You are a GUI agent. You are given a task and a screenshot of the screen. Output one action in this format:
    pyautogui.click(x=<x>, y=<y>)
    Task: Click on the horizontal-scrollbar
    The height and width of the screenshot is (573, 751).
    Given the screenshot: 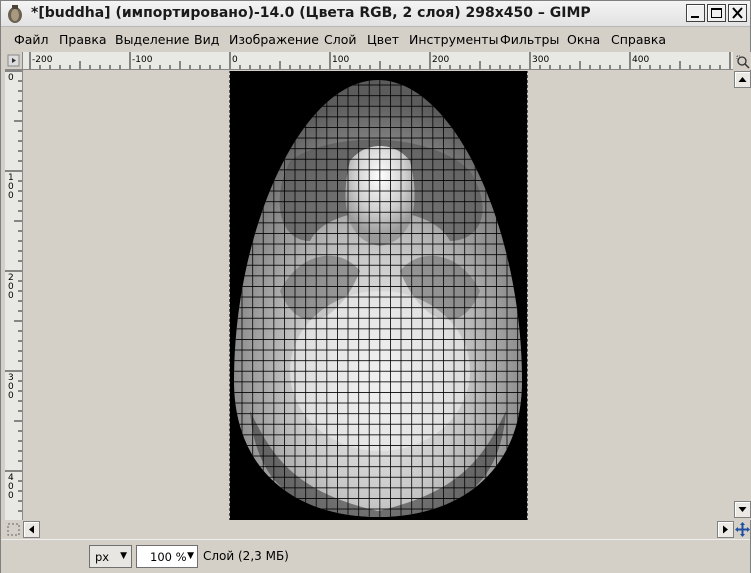 What is the action you would take?
    pyautogui.click(x=378, y=529)
    